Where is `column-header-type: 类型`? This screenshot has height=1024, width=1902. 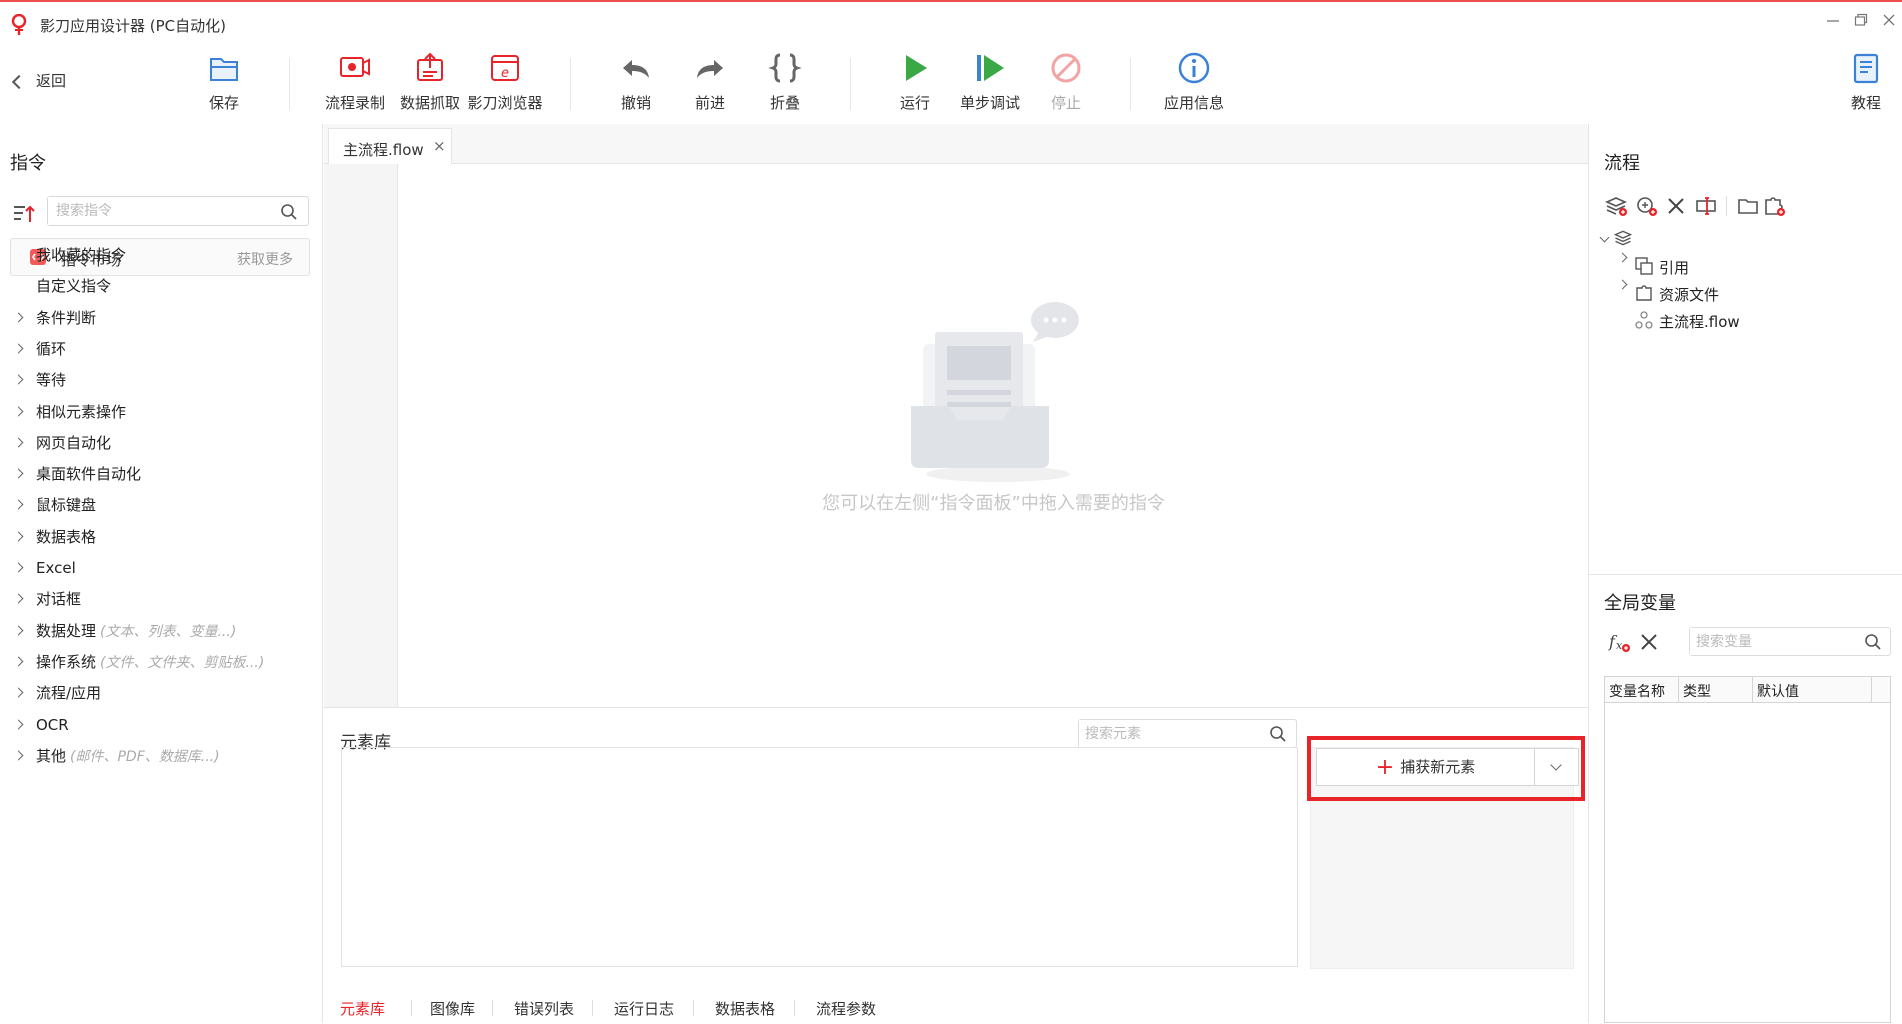
column-header-type: 类型 is located at coordinates (1697, 691).